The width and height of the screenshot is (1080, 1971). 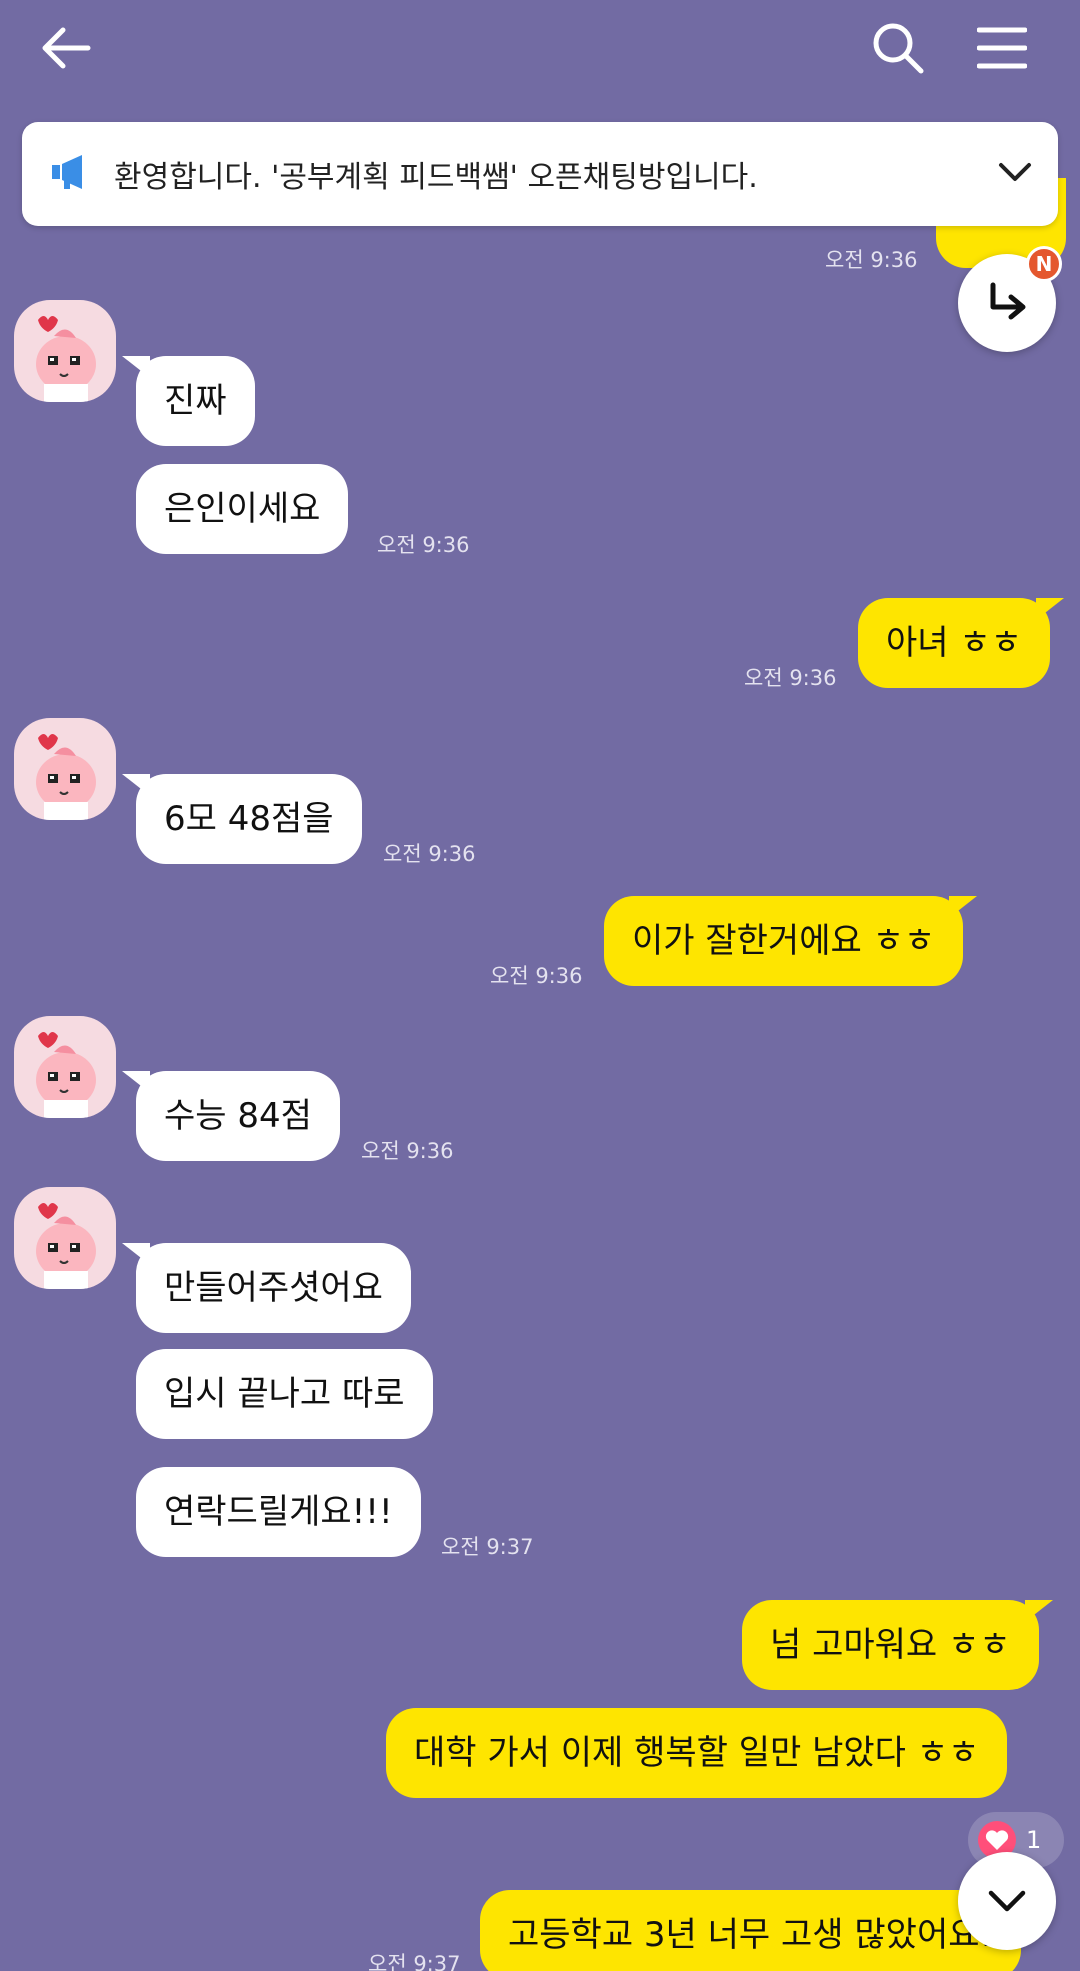 I want to click on message-bubble-in: 은인이세요, so click(x=242, y=509).